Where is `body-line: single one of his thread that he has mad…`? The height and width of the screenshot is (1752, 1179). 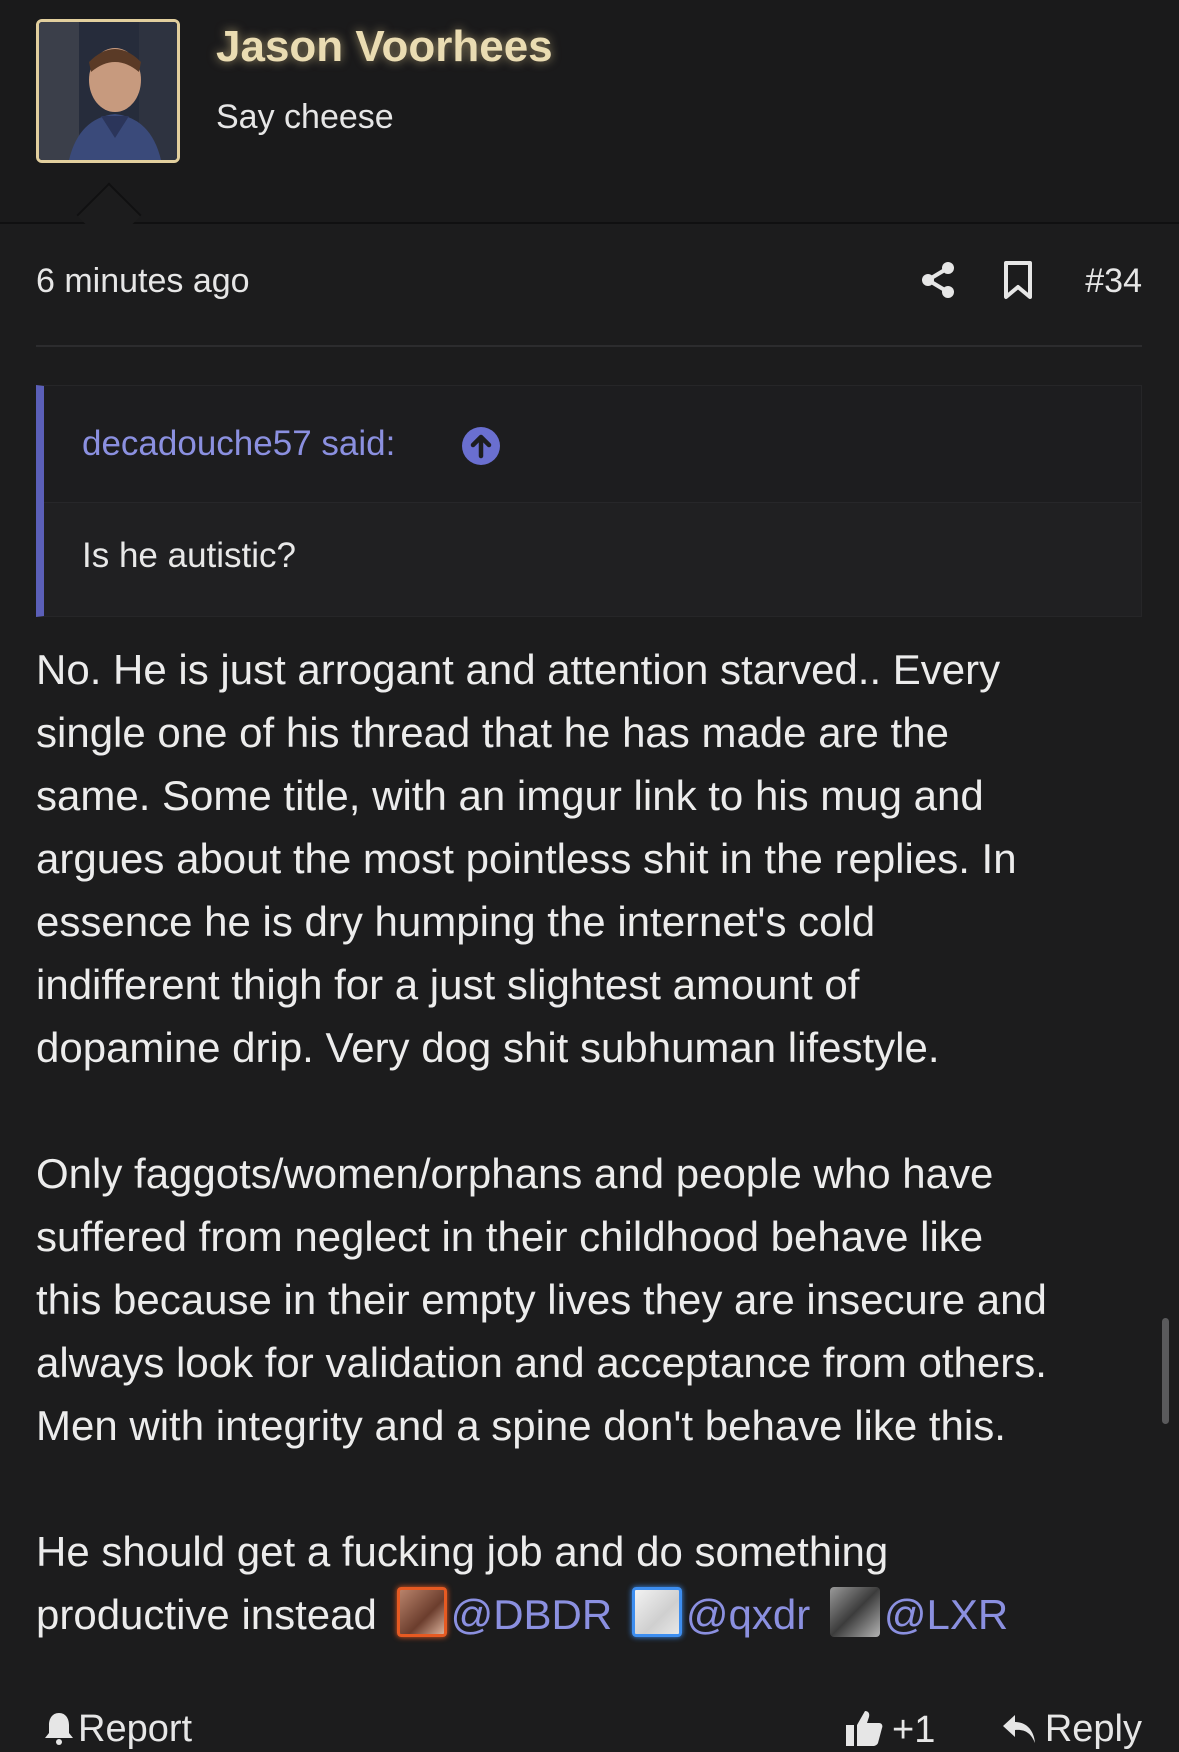 body-line: single one of his thread that he has mad… is located at coordinates (492, 732).